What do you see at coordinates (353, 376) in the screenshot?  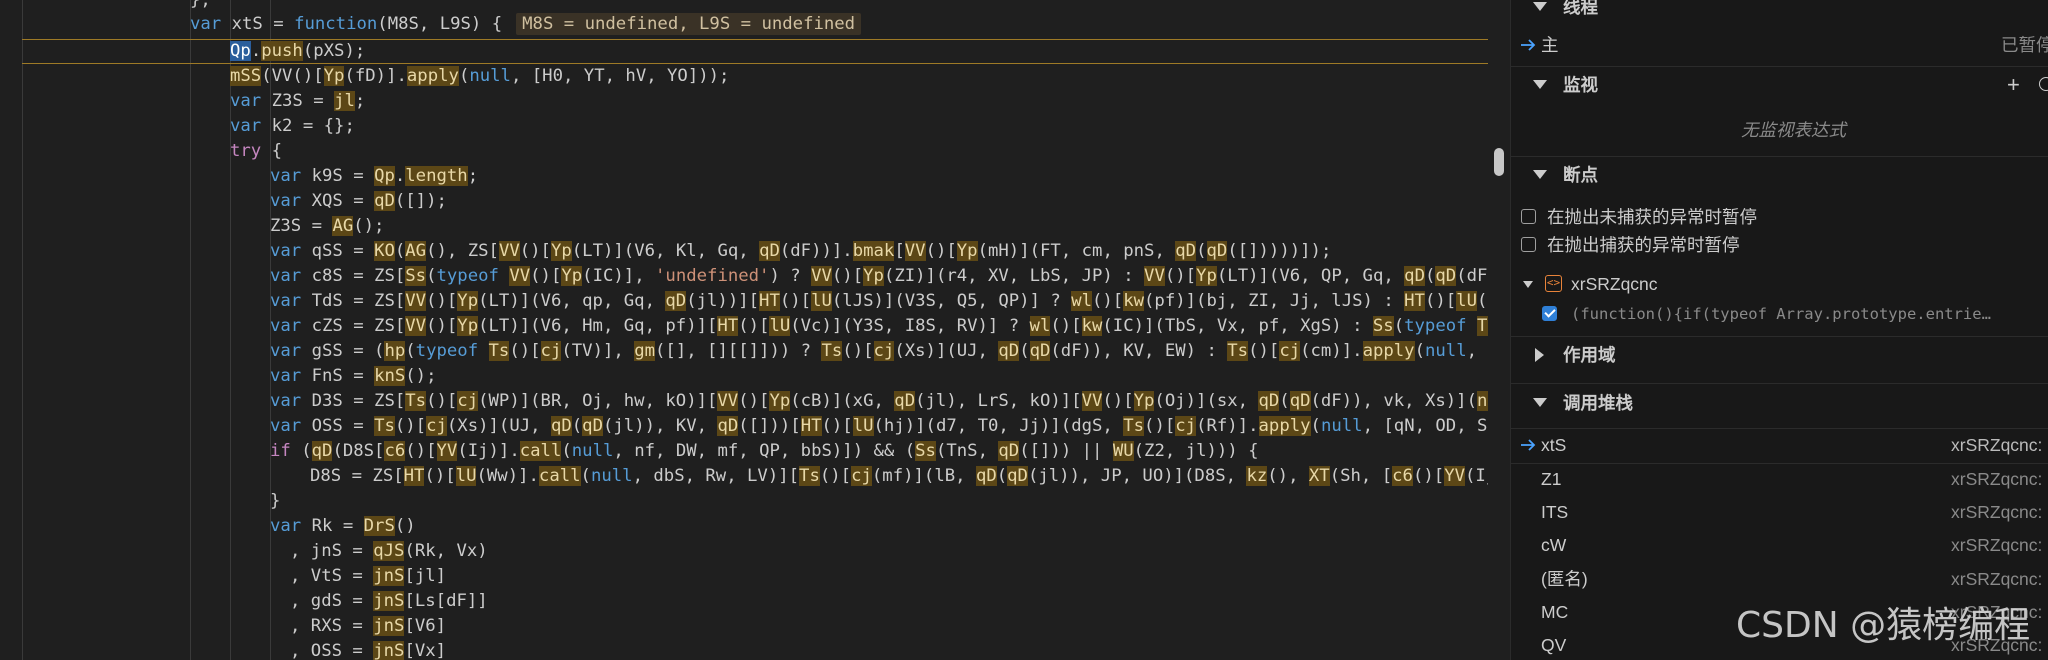 I see `code-line: var FnS = knS();` at bounding box center [353, 376].